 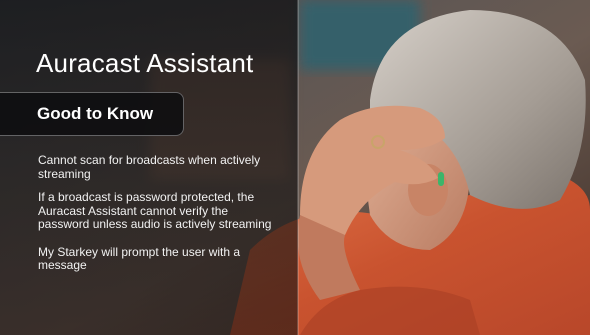 What do you see at coordinates (298, 167) in the screenshot?
I see `panel-divider` at bounding box center [298, 167].